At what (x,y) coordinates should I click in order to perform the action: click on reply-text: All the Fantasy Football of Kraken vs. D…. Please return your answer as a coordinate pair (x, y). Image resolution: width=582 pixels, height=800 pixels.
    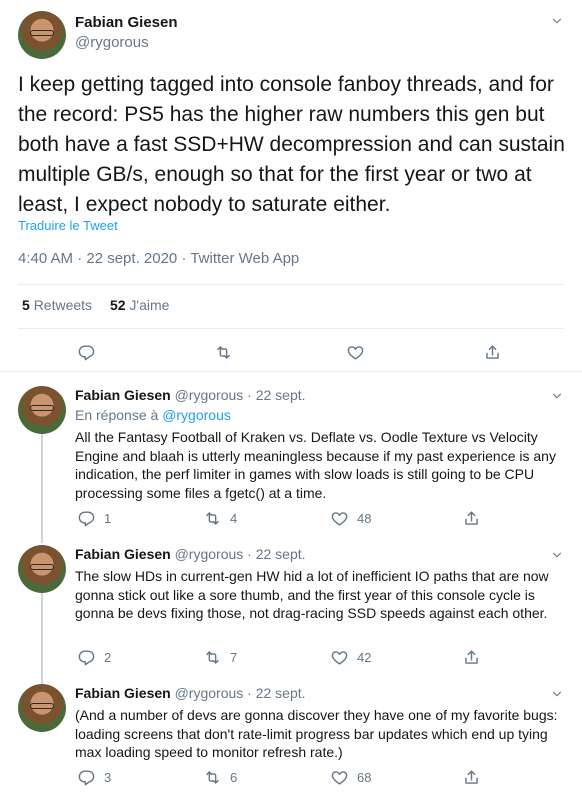
    Looking at the image, I should click on (315, 465).